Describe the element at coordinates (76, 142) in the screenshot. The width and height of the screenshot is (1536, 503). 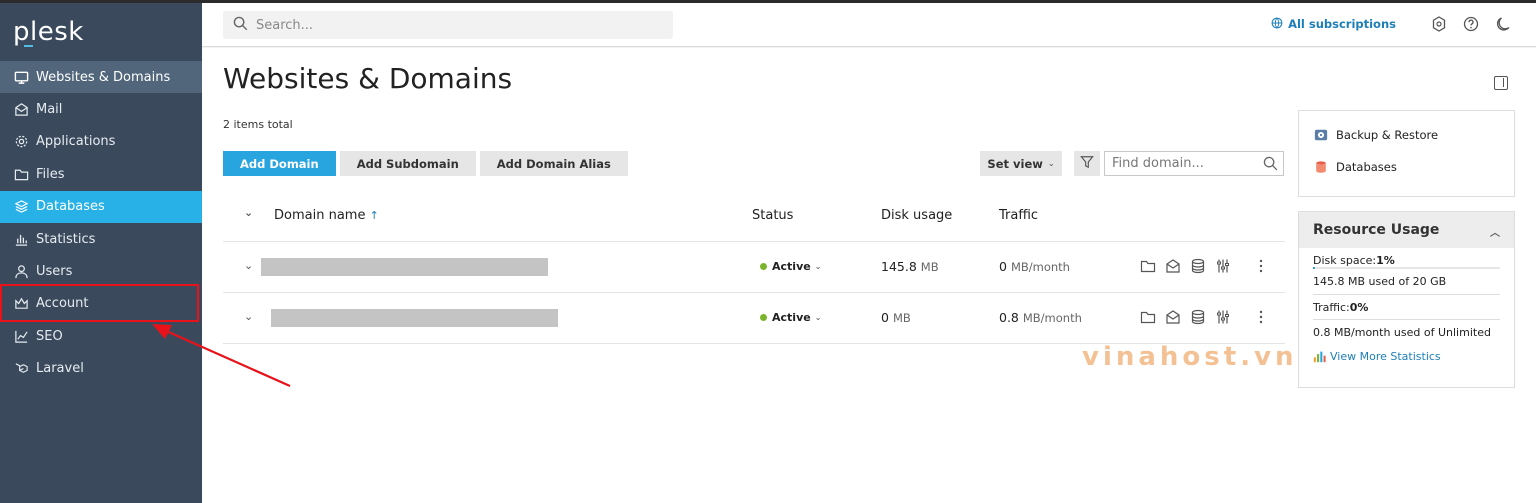
I see `sidebar-item-label: Applications` at that location.